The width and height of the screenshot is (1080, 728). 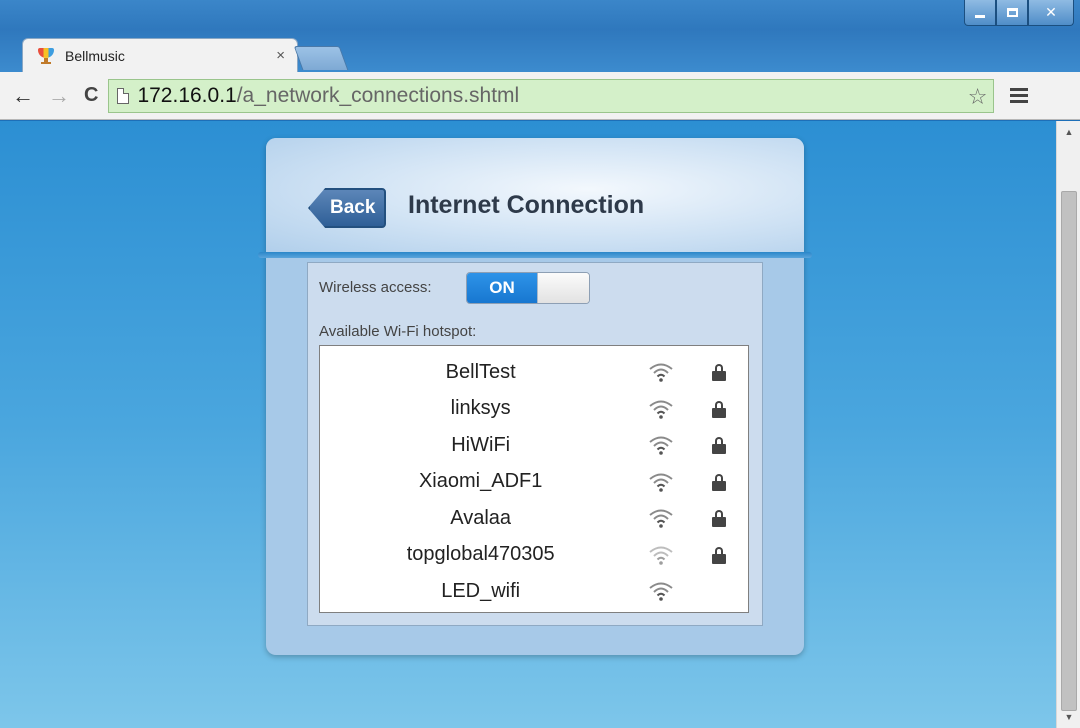 What do you see at coordinates (1019, 95) in the screenshot?
I see `browser-menu-icon` at bounding box center [1019, 95].